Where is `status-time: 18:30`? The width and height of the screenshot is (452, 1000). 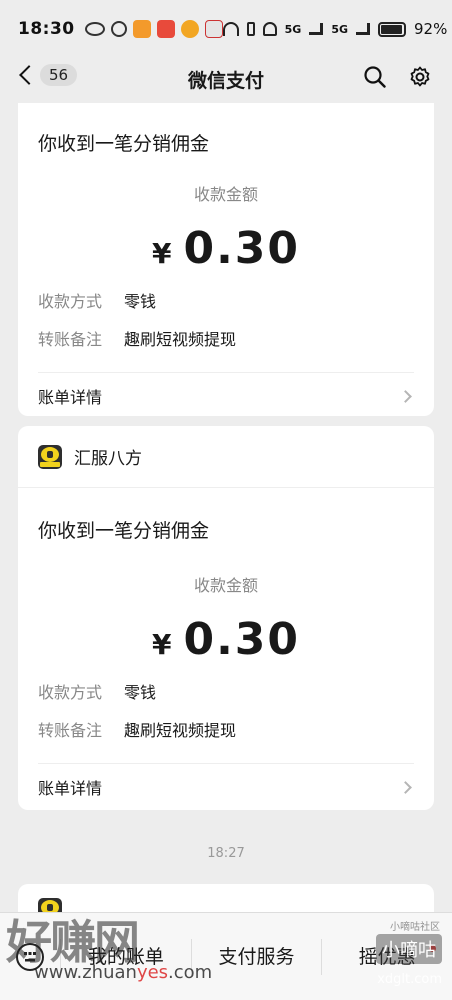 status-time: 18:30 is located at coordinates (46, 29).